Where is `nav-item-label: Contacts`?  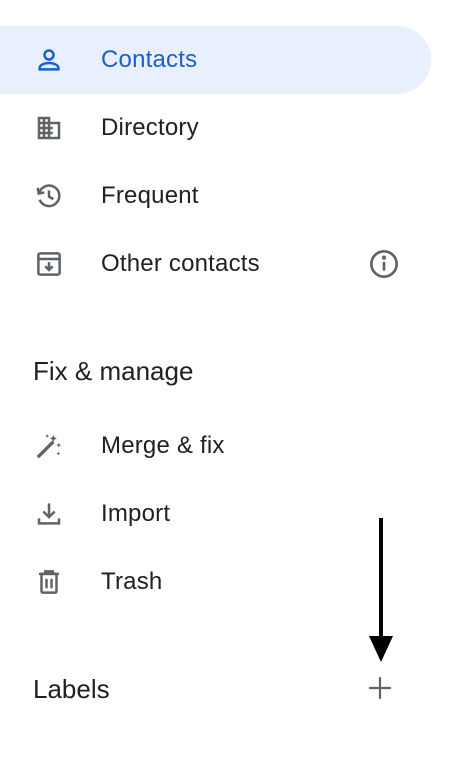
nav-item-label: Contacts is located at coordinates (149, 59).